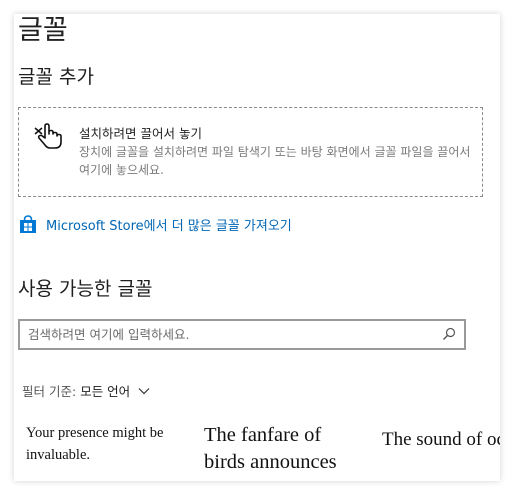 This screenshot has width=515, height=496. What do you see at coordinates (56, 77) in the screenshot?
I see `add-fonts-heading: 글꼴 추가` at bounding box center [56, 77].